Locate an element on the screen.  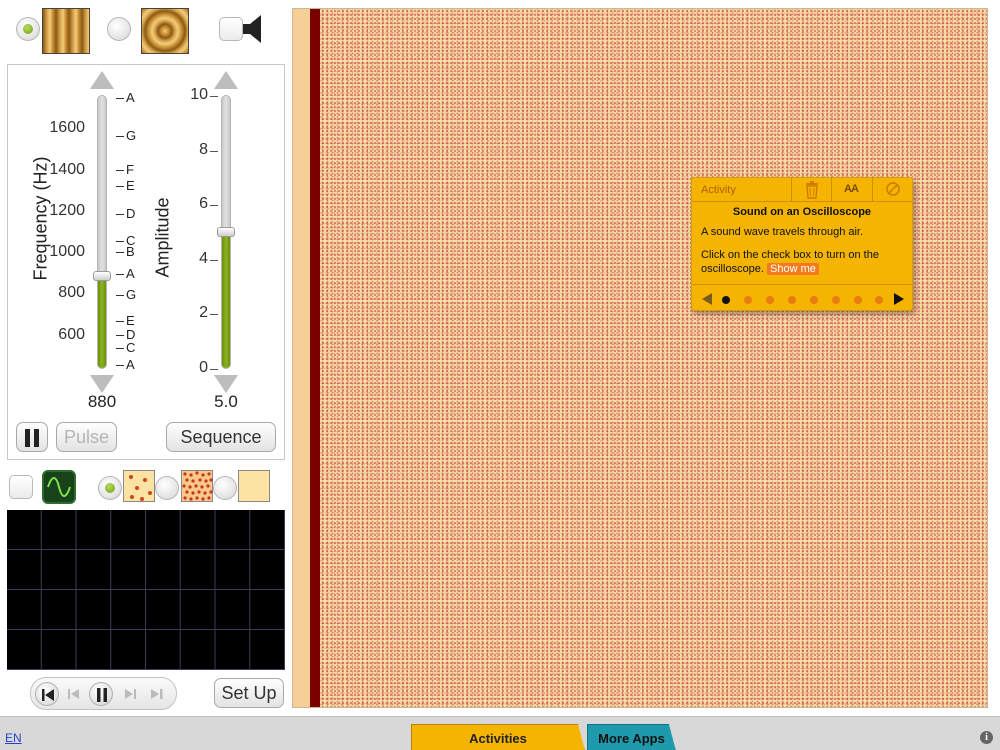
amplitude-tick: 2 is located at coordinates (203, 312).